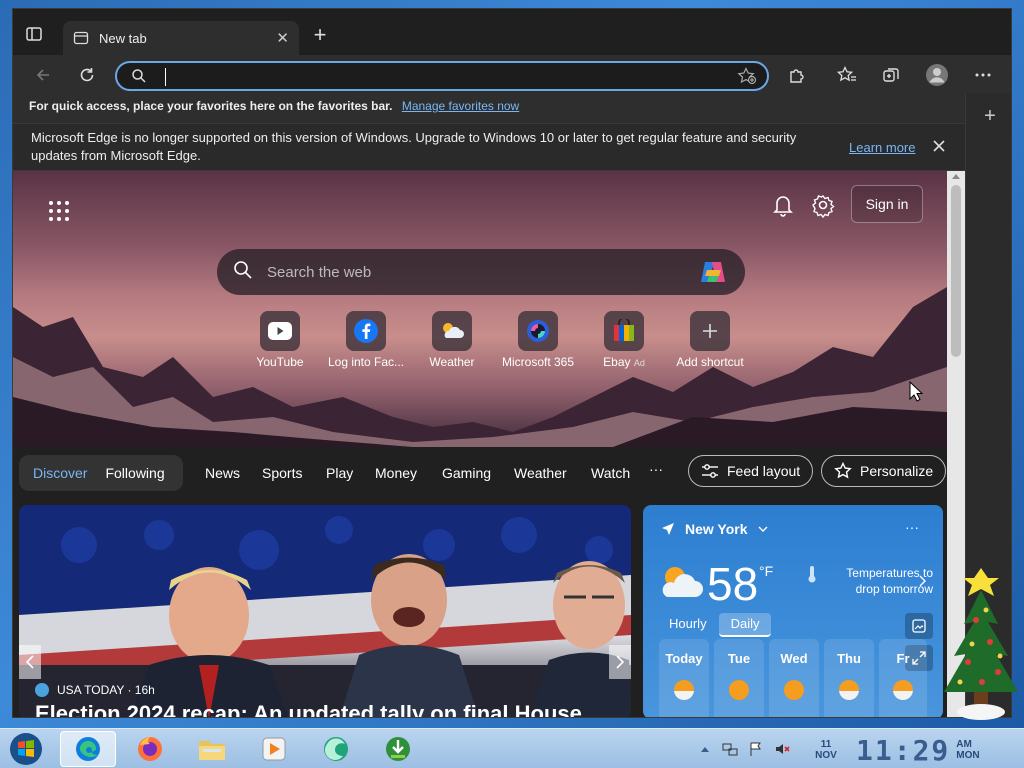  Describe the element at coordinates (59, 211) in the screenshot. I see `apps-grid-icon` at that location.